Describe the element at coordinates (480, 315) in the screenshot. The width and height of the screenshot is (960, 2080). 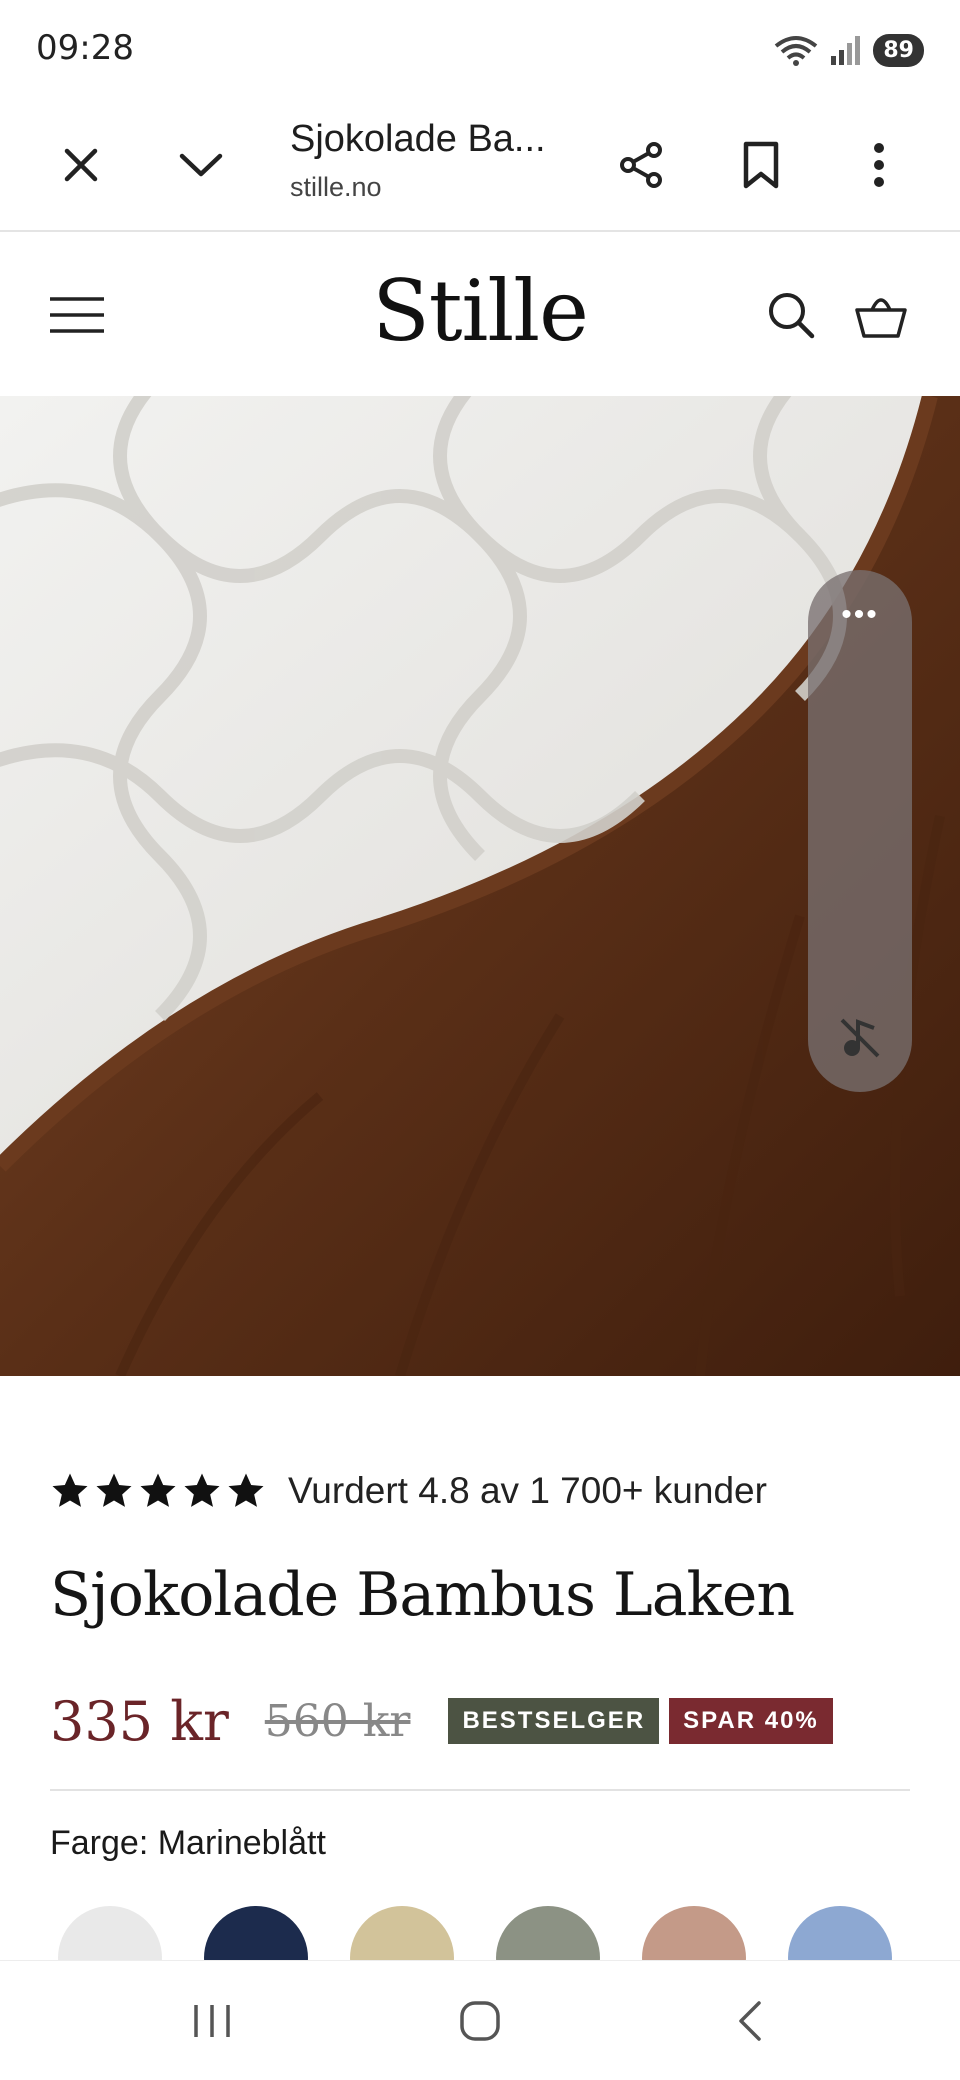
I see `site-header: Stille` at that location.